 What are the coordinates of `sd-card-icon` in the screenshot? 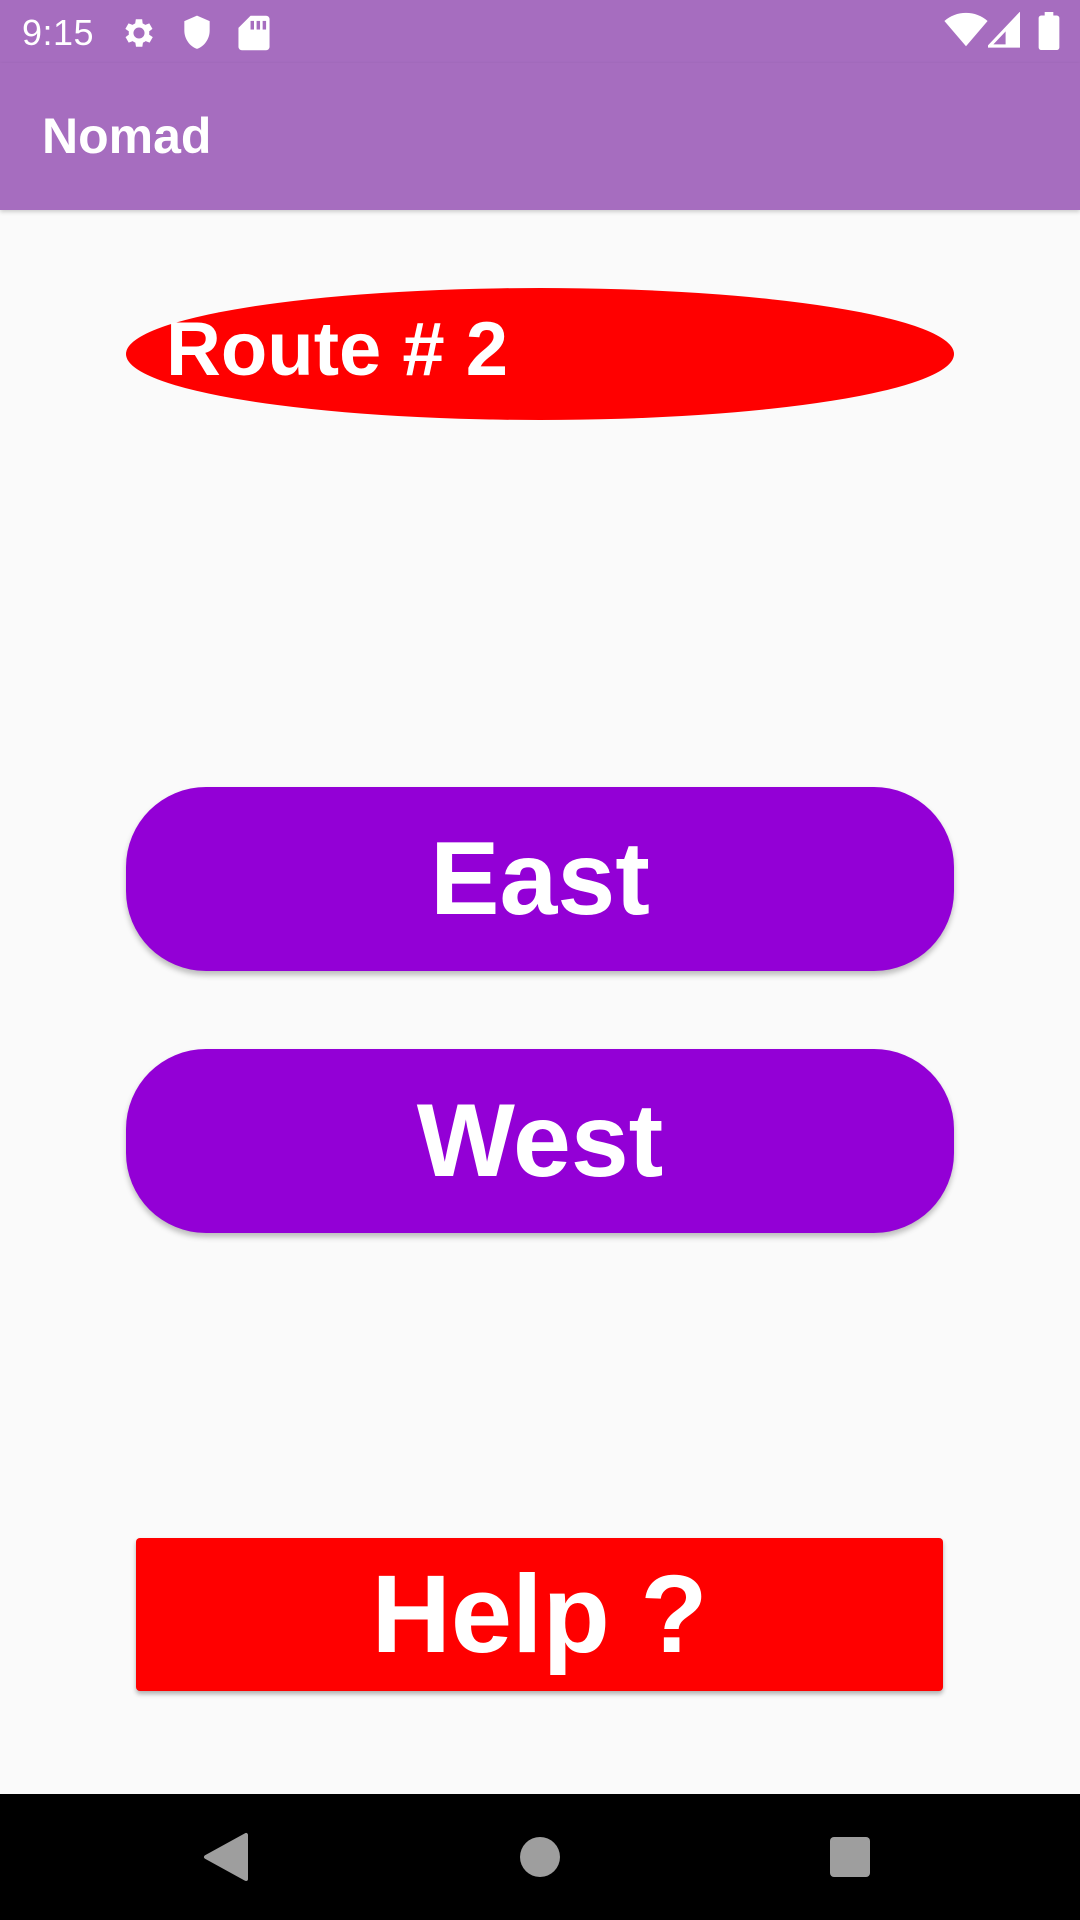 It's located at (254, 35).